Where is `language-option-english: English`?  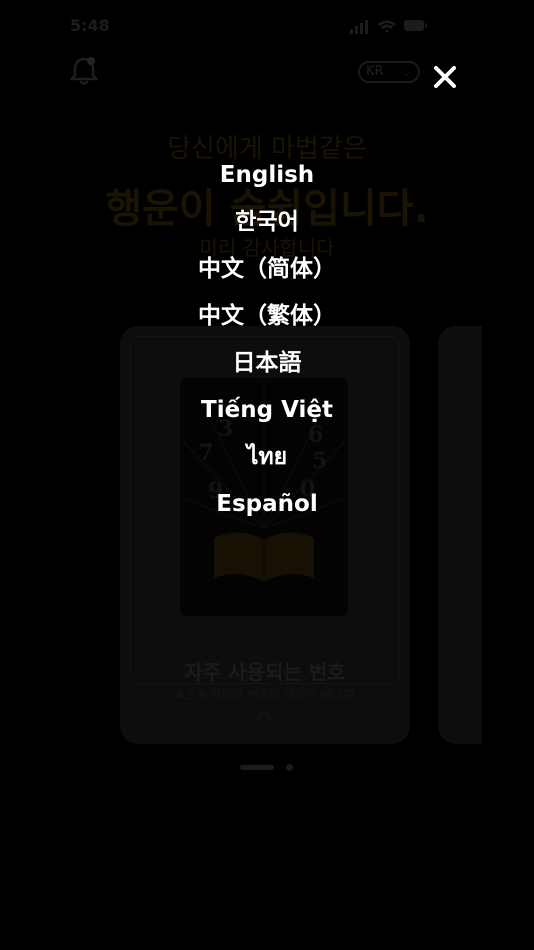
language-option-english: English is located at coordinates (267, 175).